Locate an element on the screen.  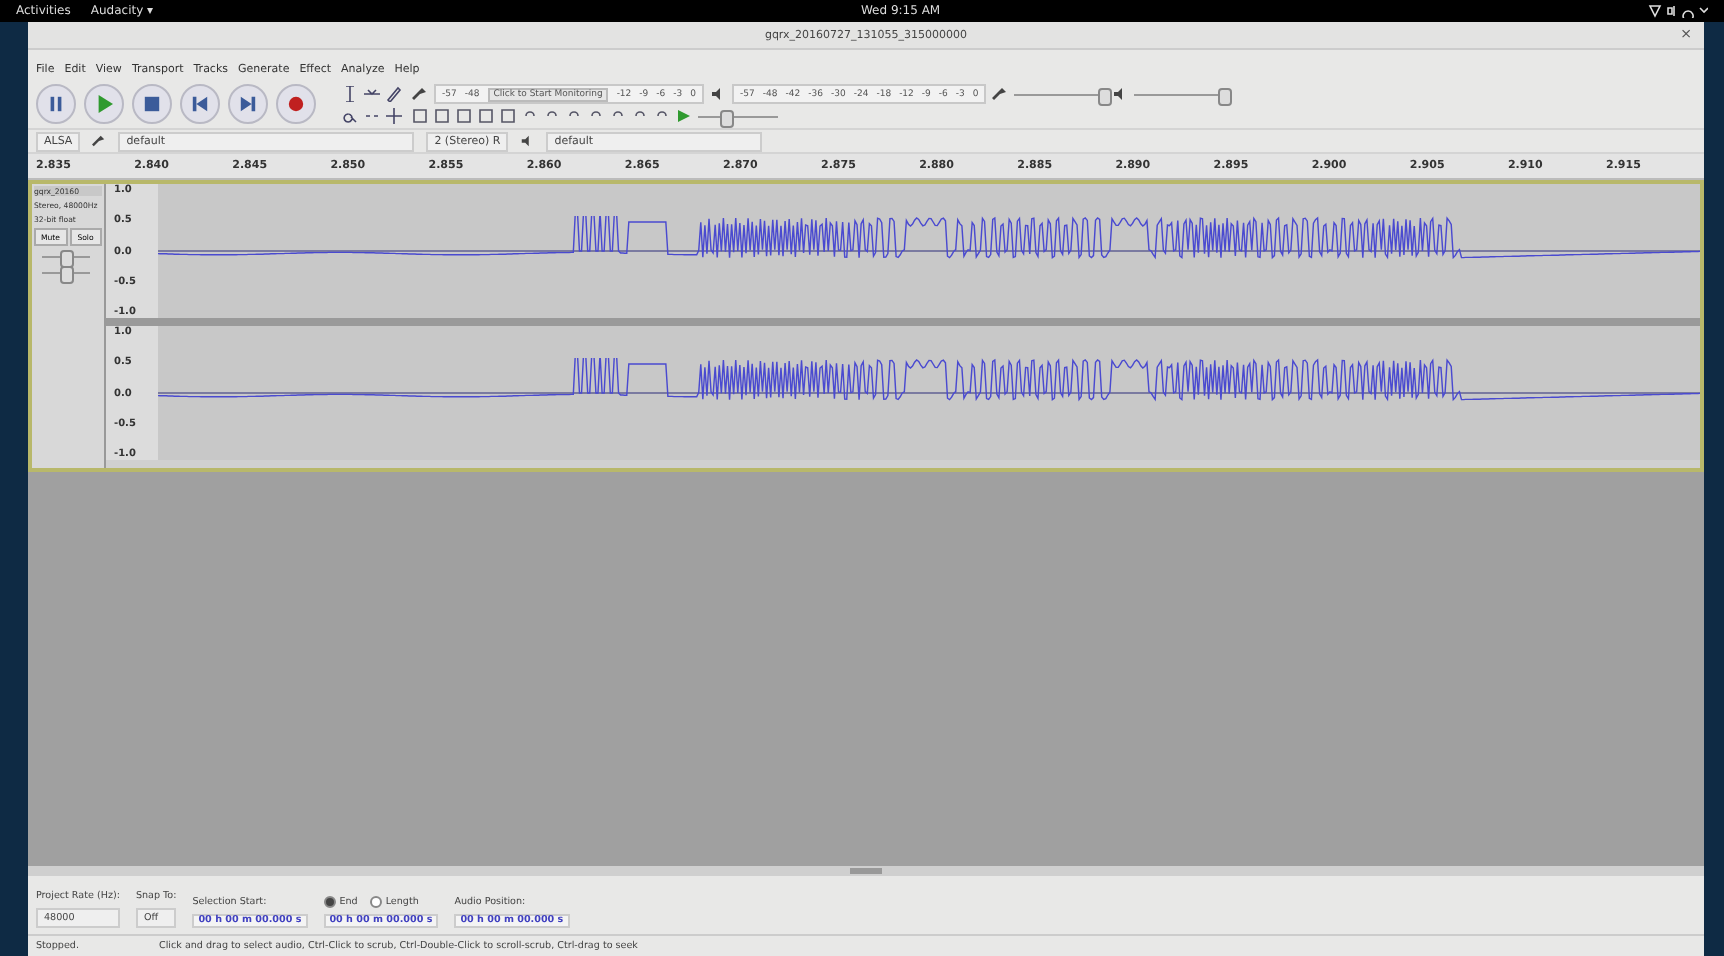
play-at-speed-icon is located at coordinates (684, 116).